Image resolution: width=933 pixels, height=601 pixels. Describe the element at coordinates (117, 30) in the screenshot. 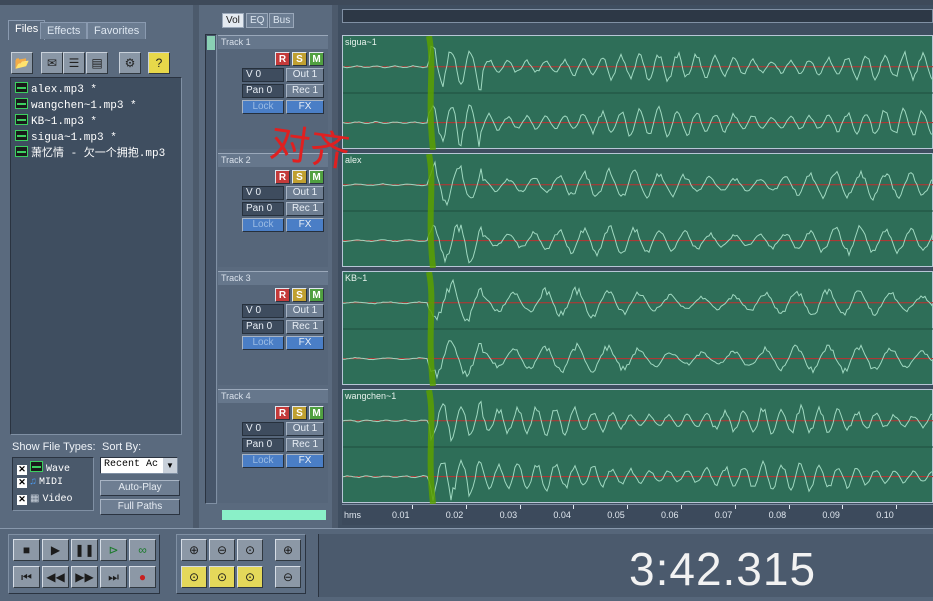

I see `tab-favorites: Favorites` at that location.